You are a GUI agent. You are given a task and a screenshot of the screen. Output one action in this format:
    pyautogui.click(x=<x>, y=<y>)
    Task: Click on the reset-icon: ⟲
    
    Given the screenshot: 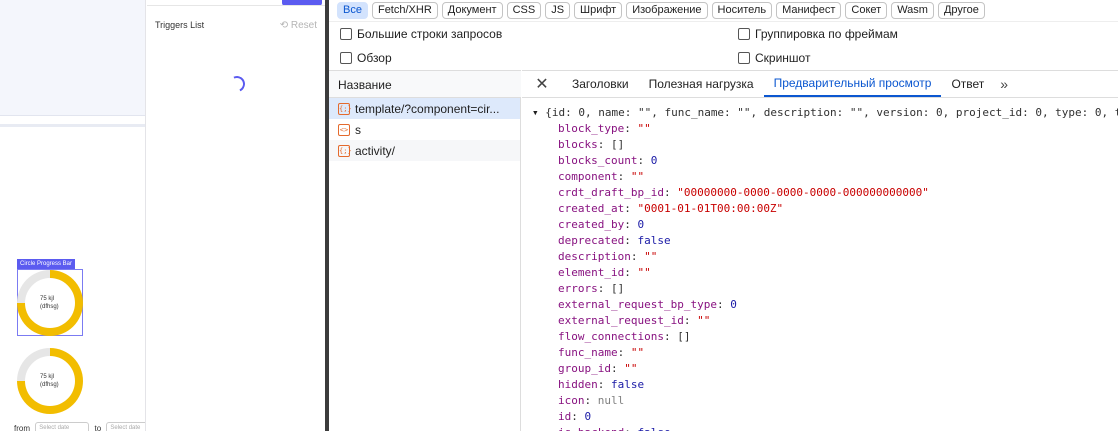 What is the action you would take?
    pyautogui.click(x=284, y=25)
    